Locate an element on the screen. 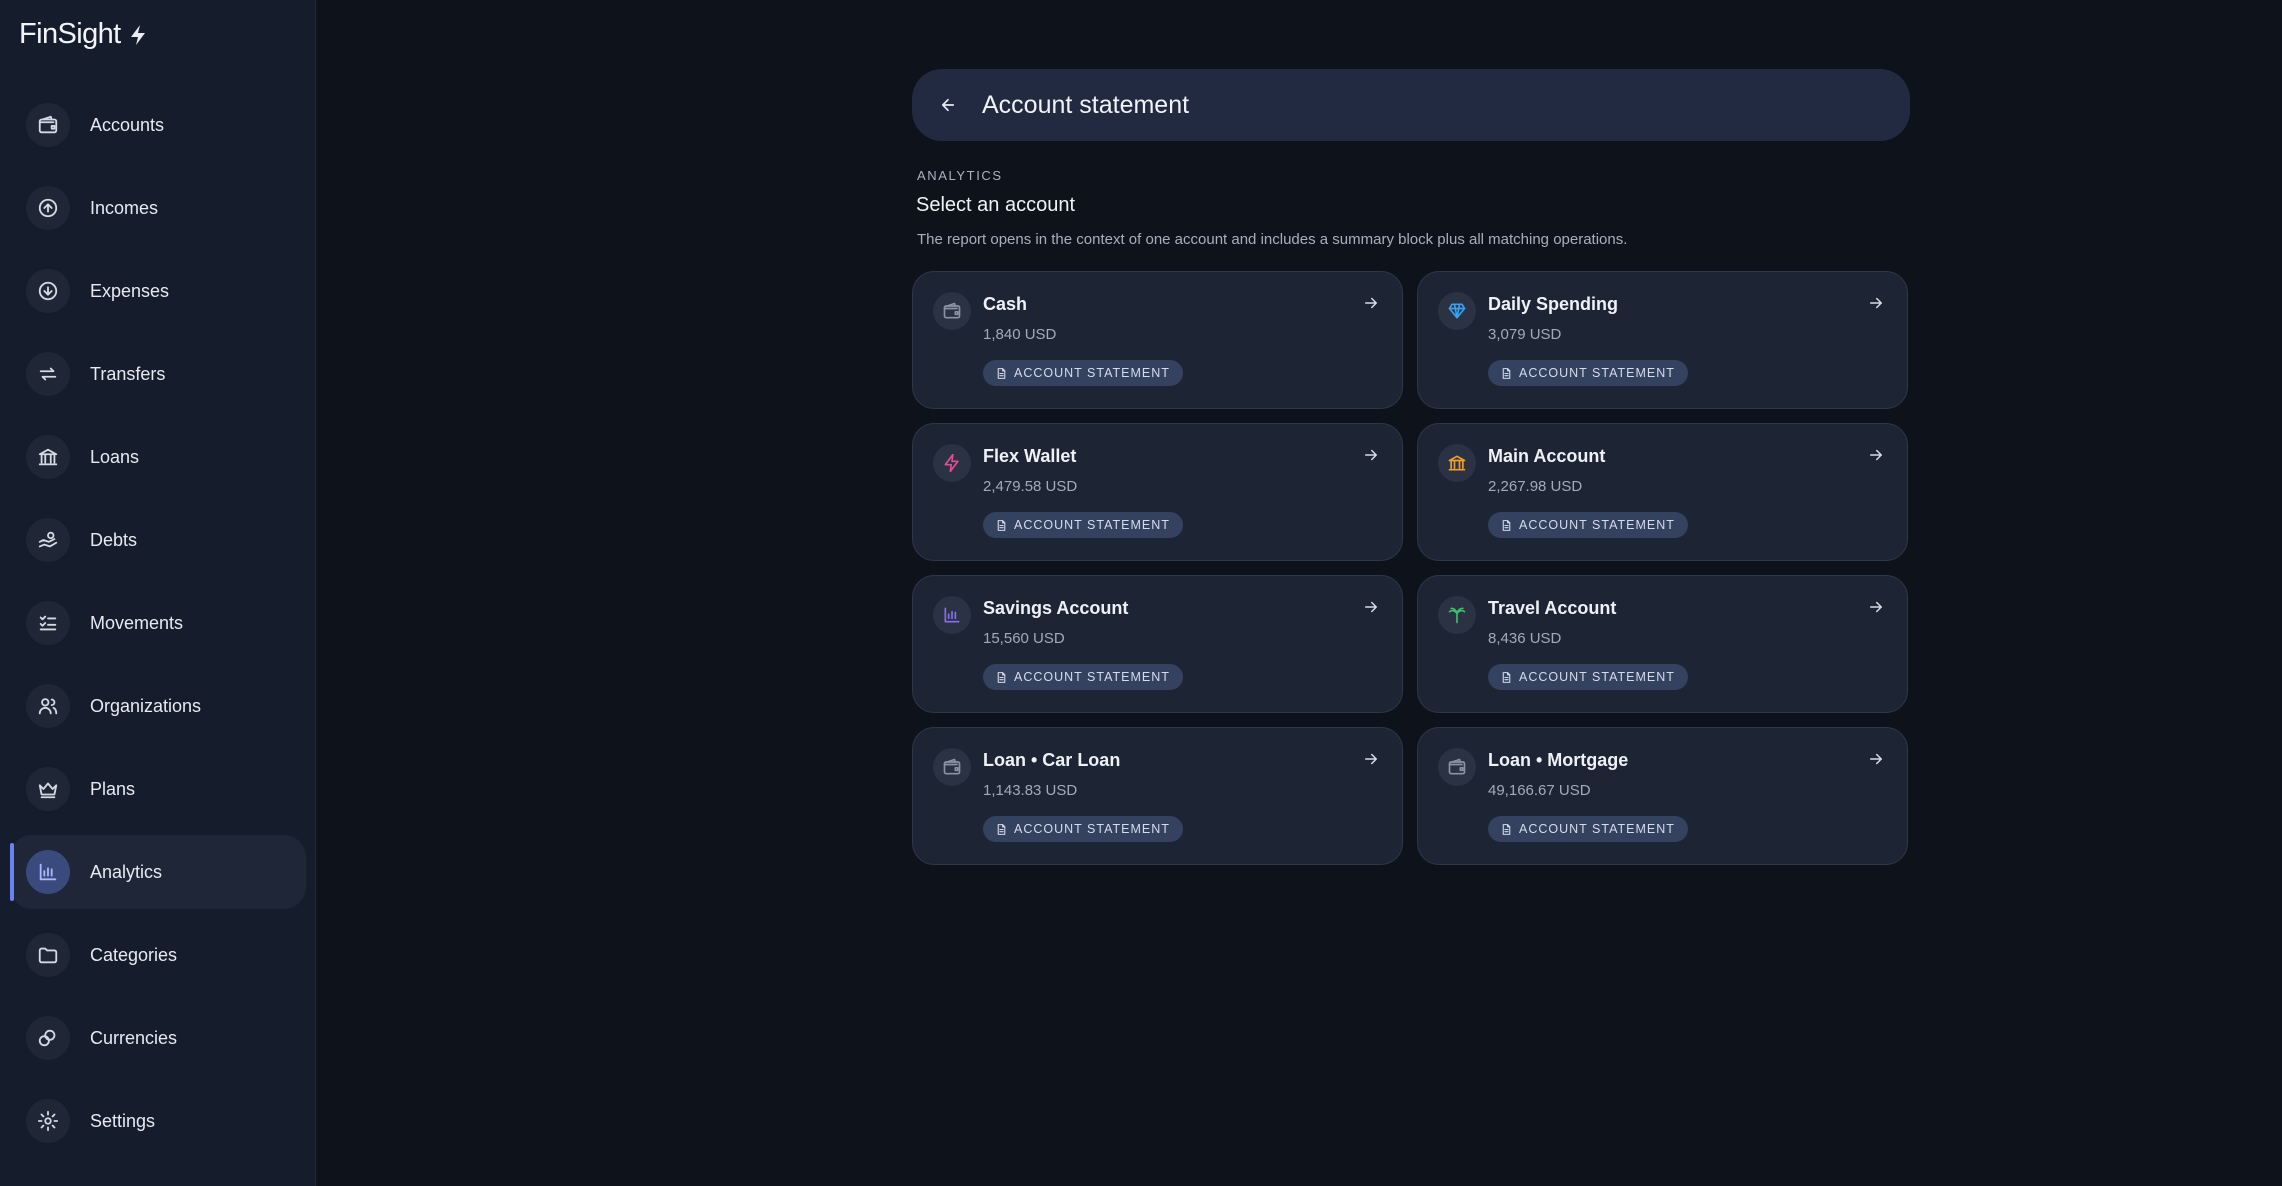  repeat-icon is located at coordinates (48, 374).